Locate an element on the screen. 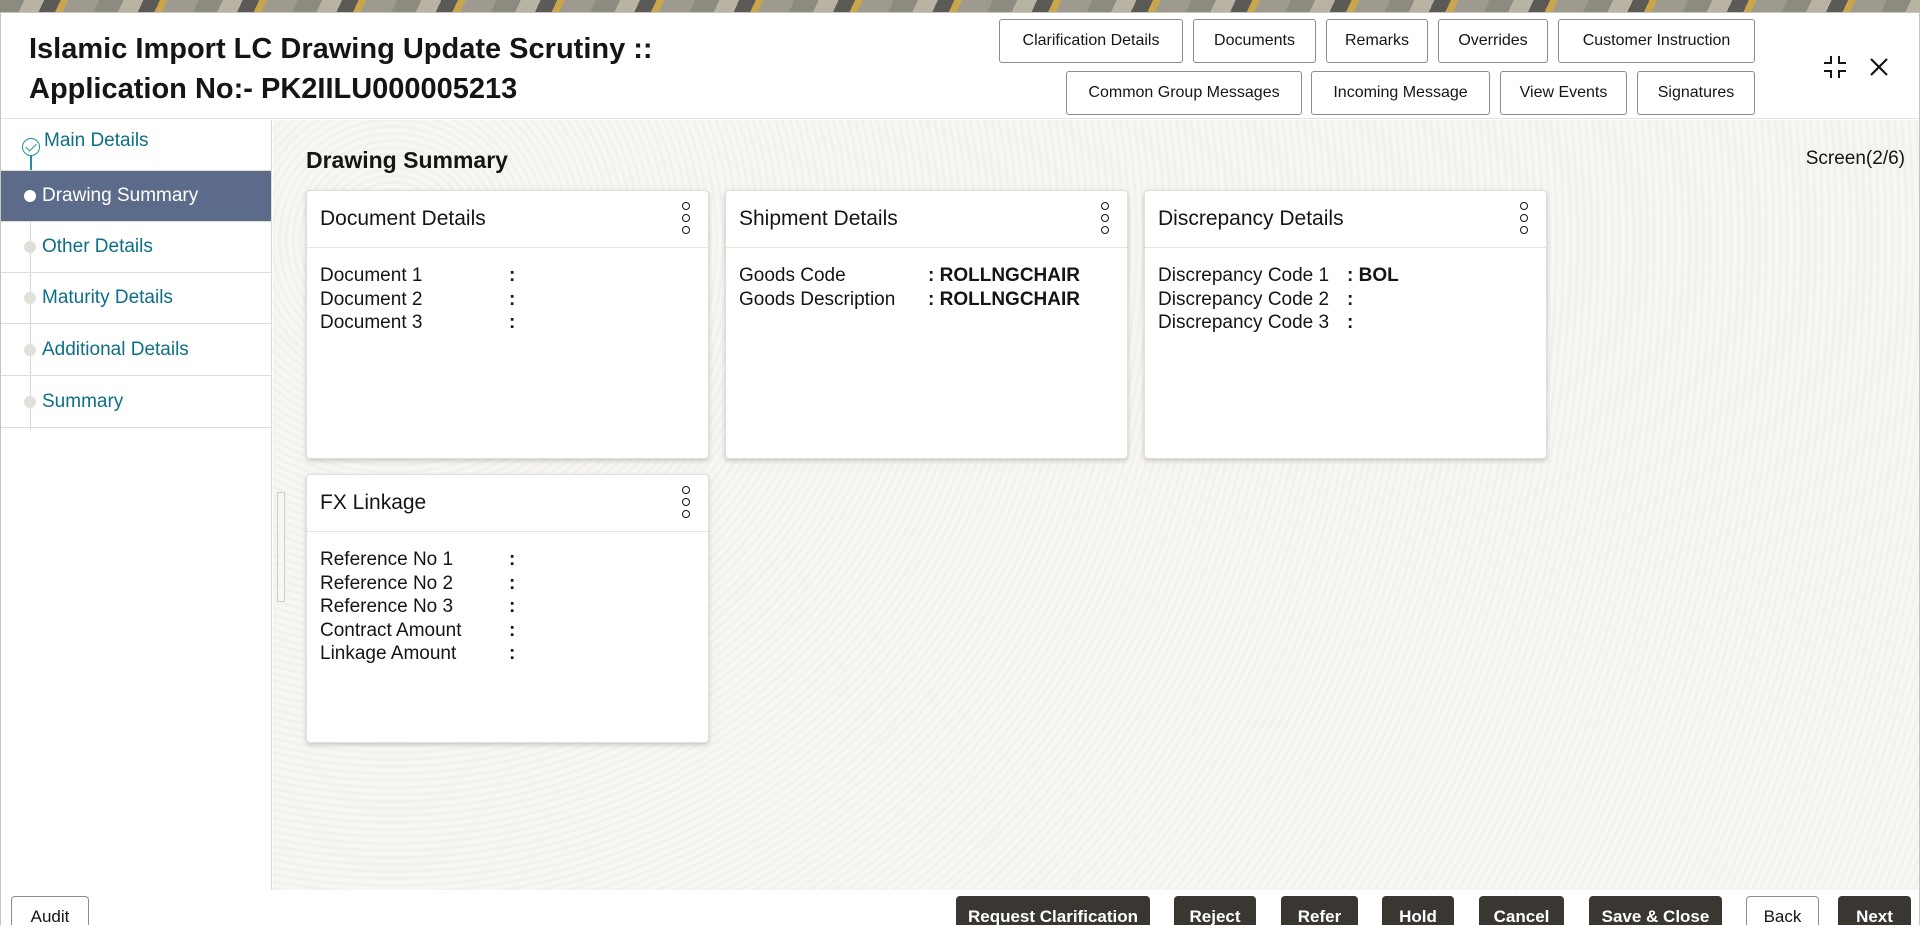 The width and height of the screenshot is (1920, 925). incoming-message-button: Incoming Message is located at coordinates (1400, 93).